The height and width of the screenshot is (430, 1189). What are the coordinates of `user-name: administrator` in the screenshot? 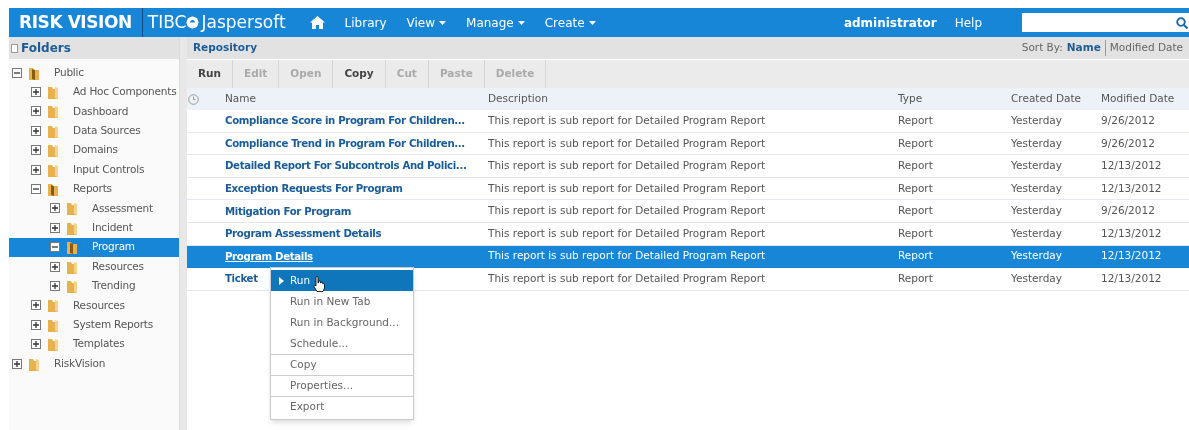 It's located at (890, 22).